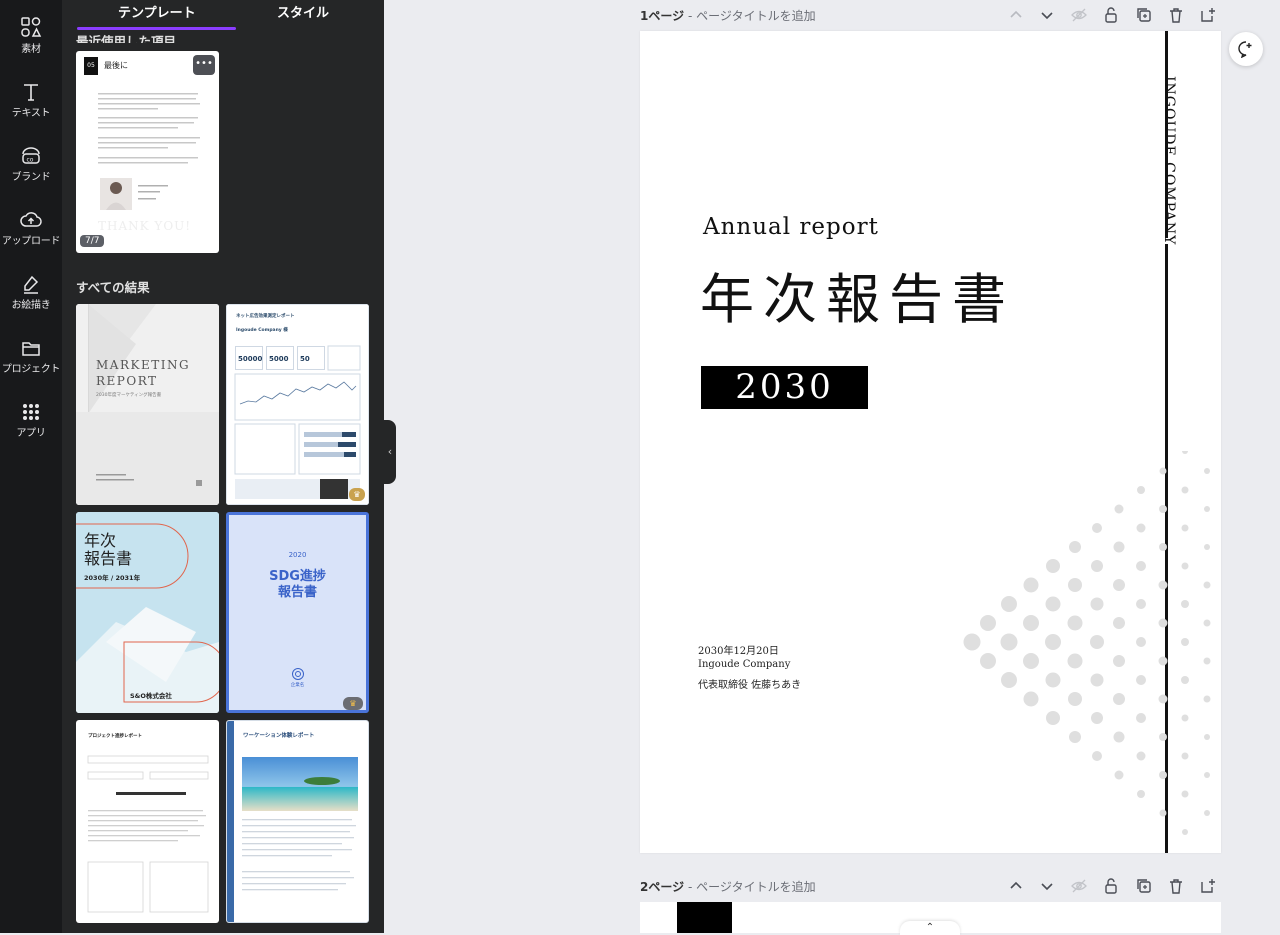 The image size is (1280, 935). Describe the element at coordinates (297, 592) in the screenshot. I see `sdg-title-2: 報告書` at that location.